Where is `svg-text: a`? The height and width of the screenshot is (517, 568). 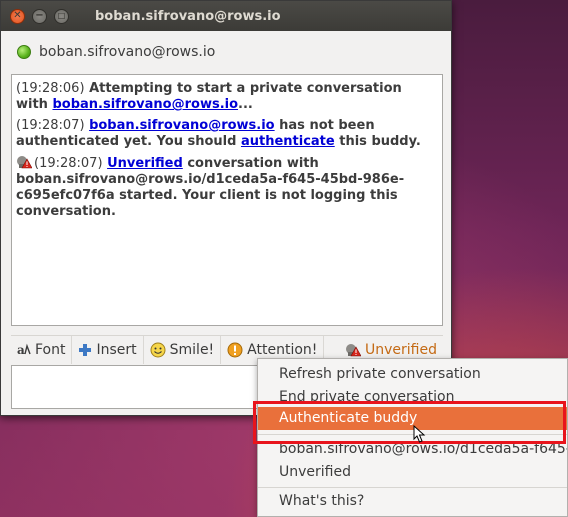
svg-text: a is located at coordinates (21, 350).